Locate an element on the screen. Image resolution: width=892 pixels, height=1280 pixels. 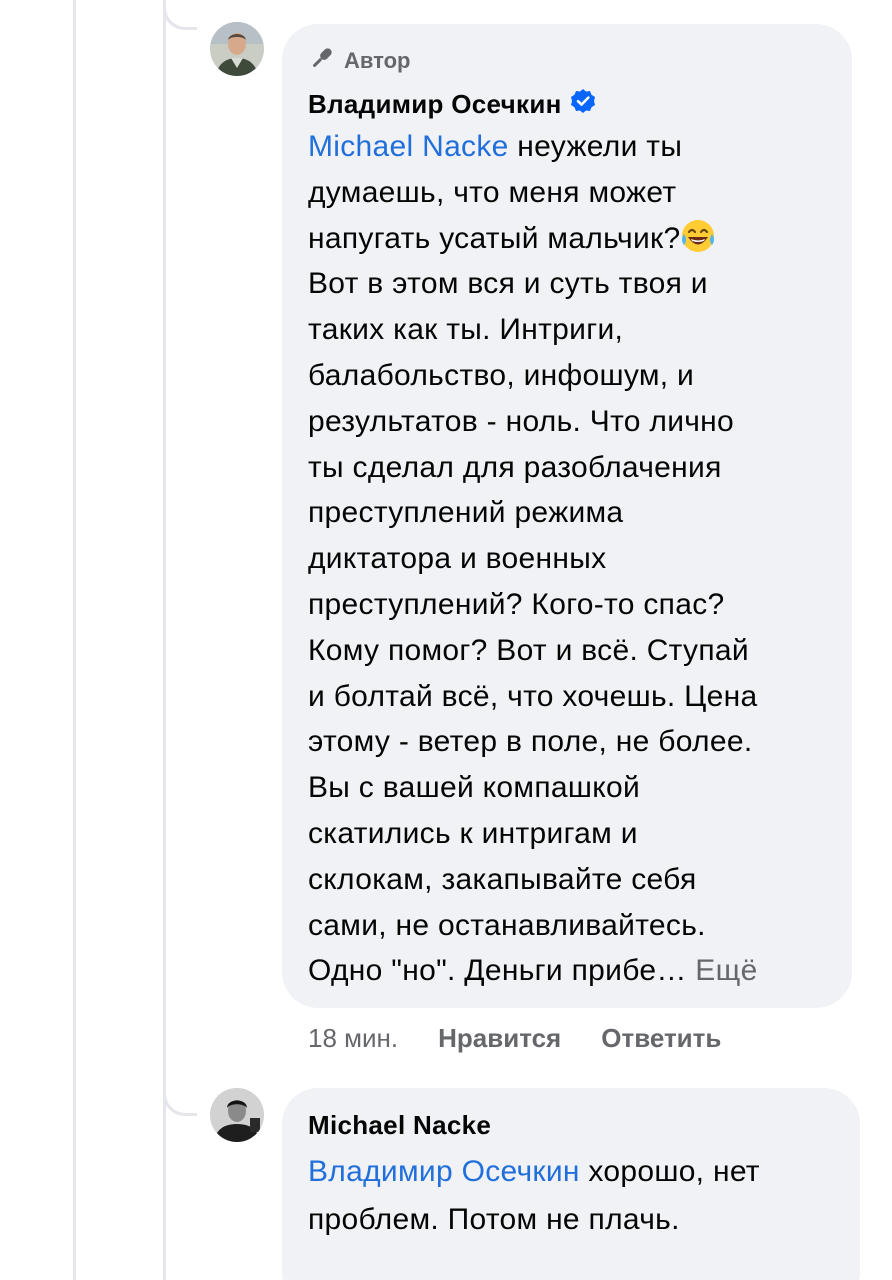
text-line: балабольство, инфошум, и is located at coordinates (501, 375).